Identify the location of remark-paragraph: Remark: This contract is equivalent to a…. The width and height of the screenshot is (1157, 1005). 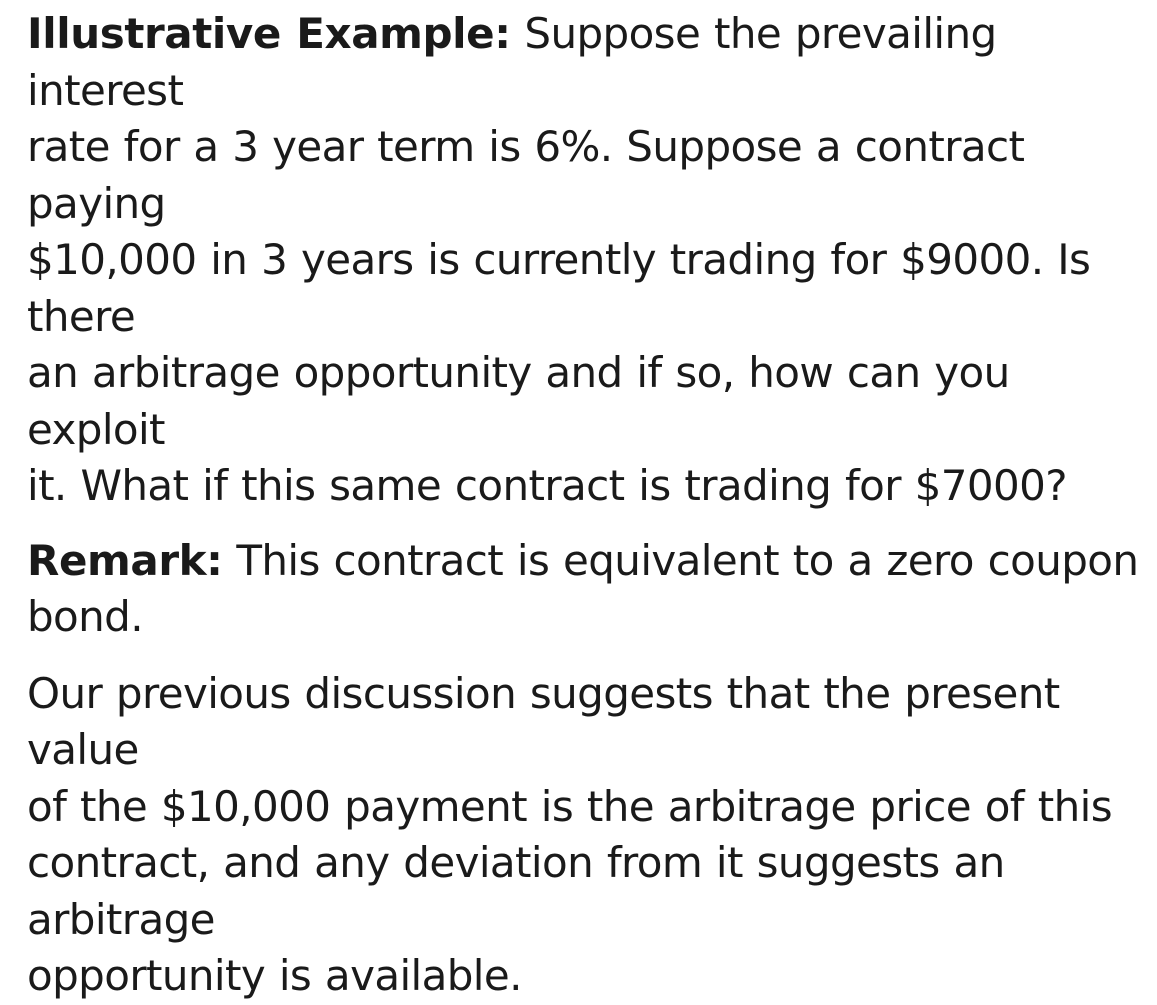
(584, 589).